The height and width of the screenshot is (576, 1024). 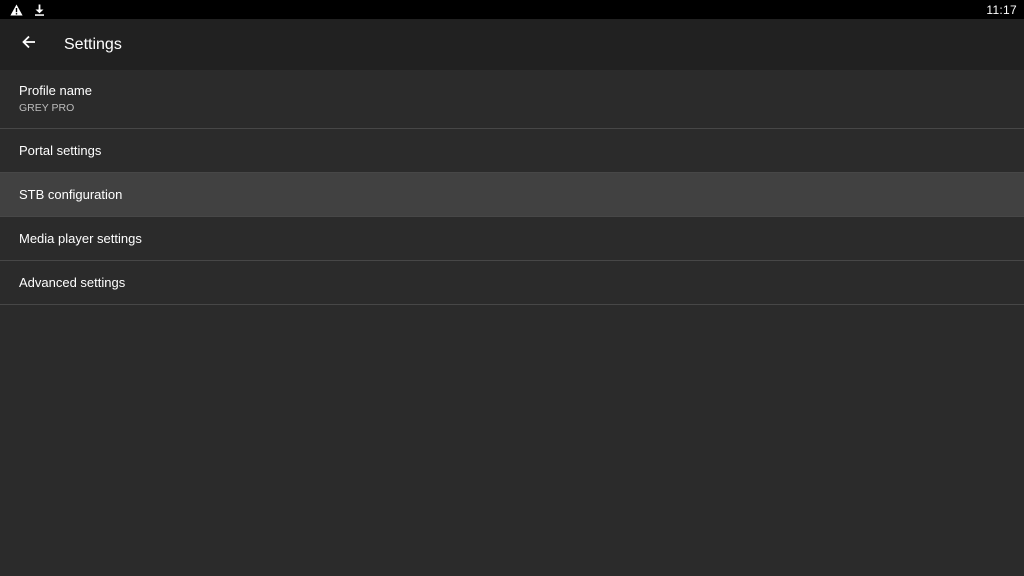 I want to click on settings-item-title: Profile name, so click(x=55, y=90).